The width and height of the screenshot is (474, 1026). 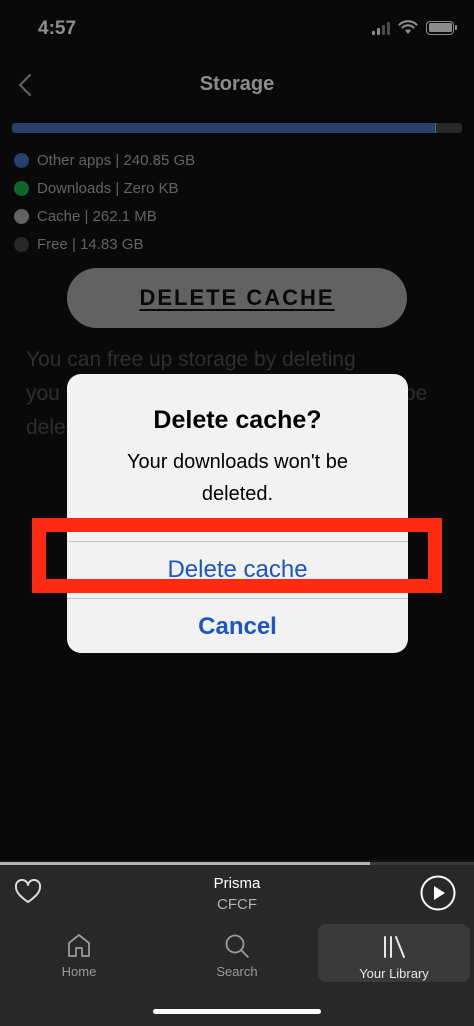 What do you see at coordinates (237, 478) in the screenshot?
I see `alert-message: Your downloads won't be deleted.` at bounding box center [237, 478].